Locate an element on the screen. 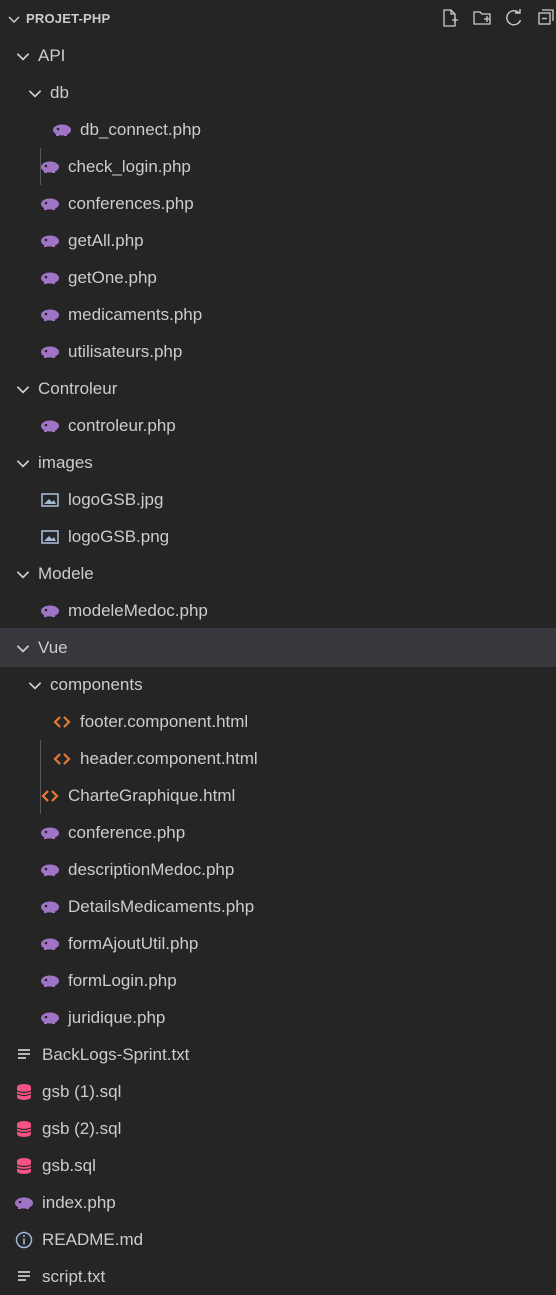 The width and height of the screenshot is (556, 1295). file-row: script.txt is located at coordinates (278, 1276).